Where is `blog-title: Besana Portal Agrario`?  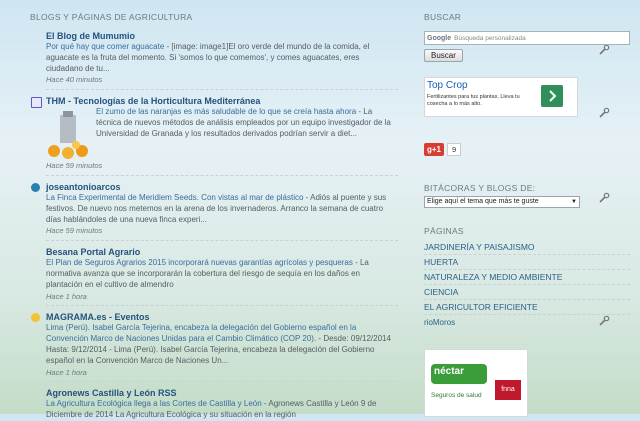
blog-title: Besana Portal Agrario is located at coordinates (222, 252).